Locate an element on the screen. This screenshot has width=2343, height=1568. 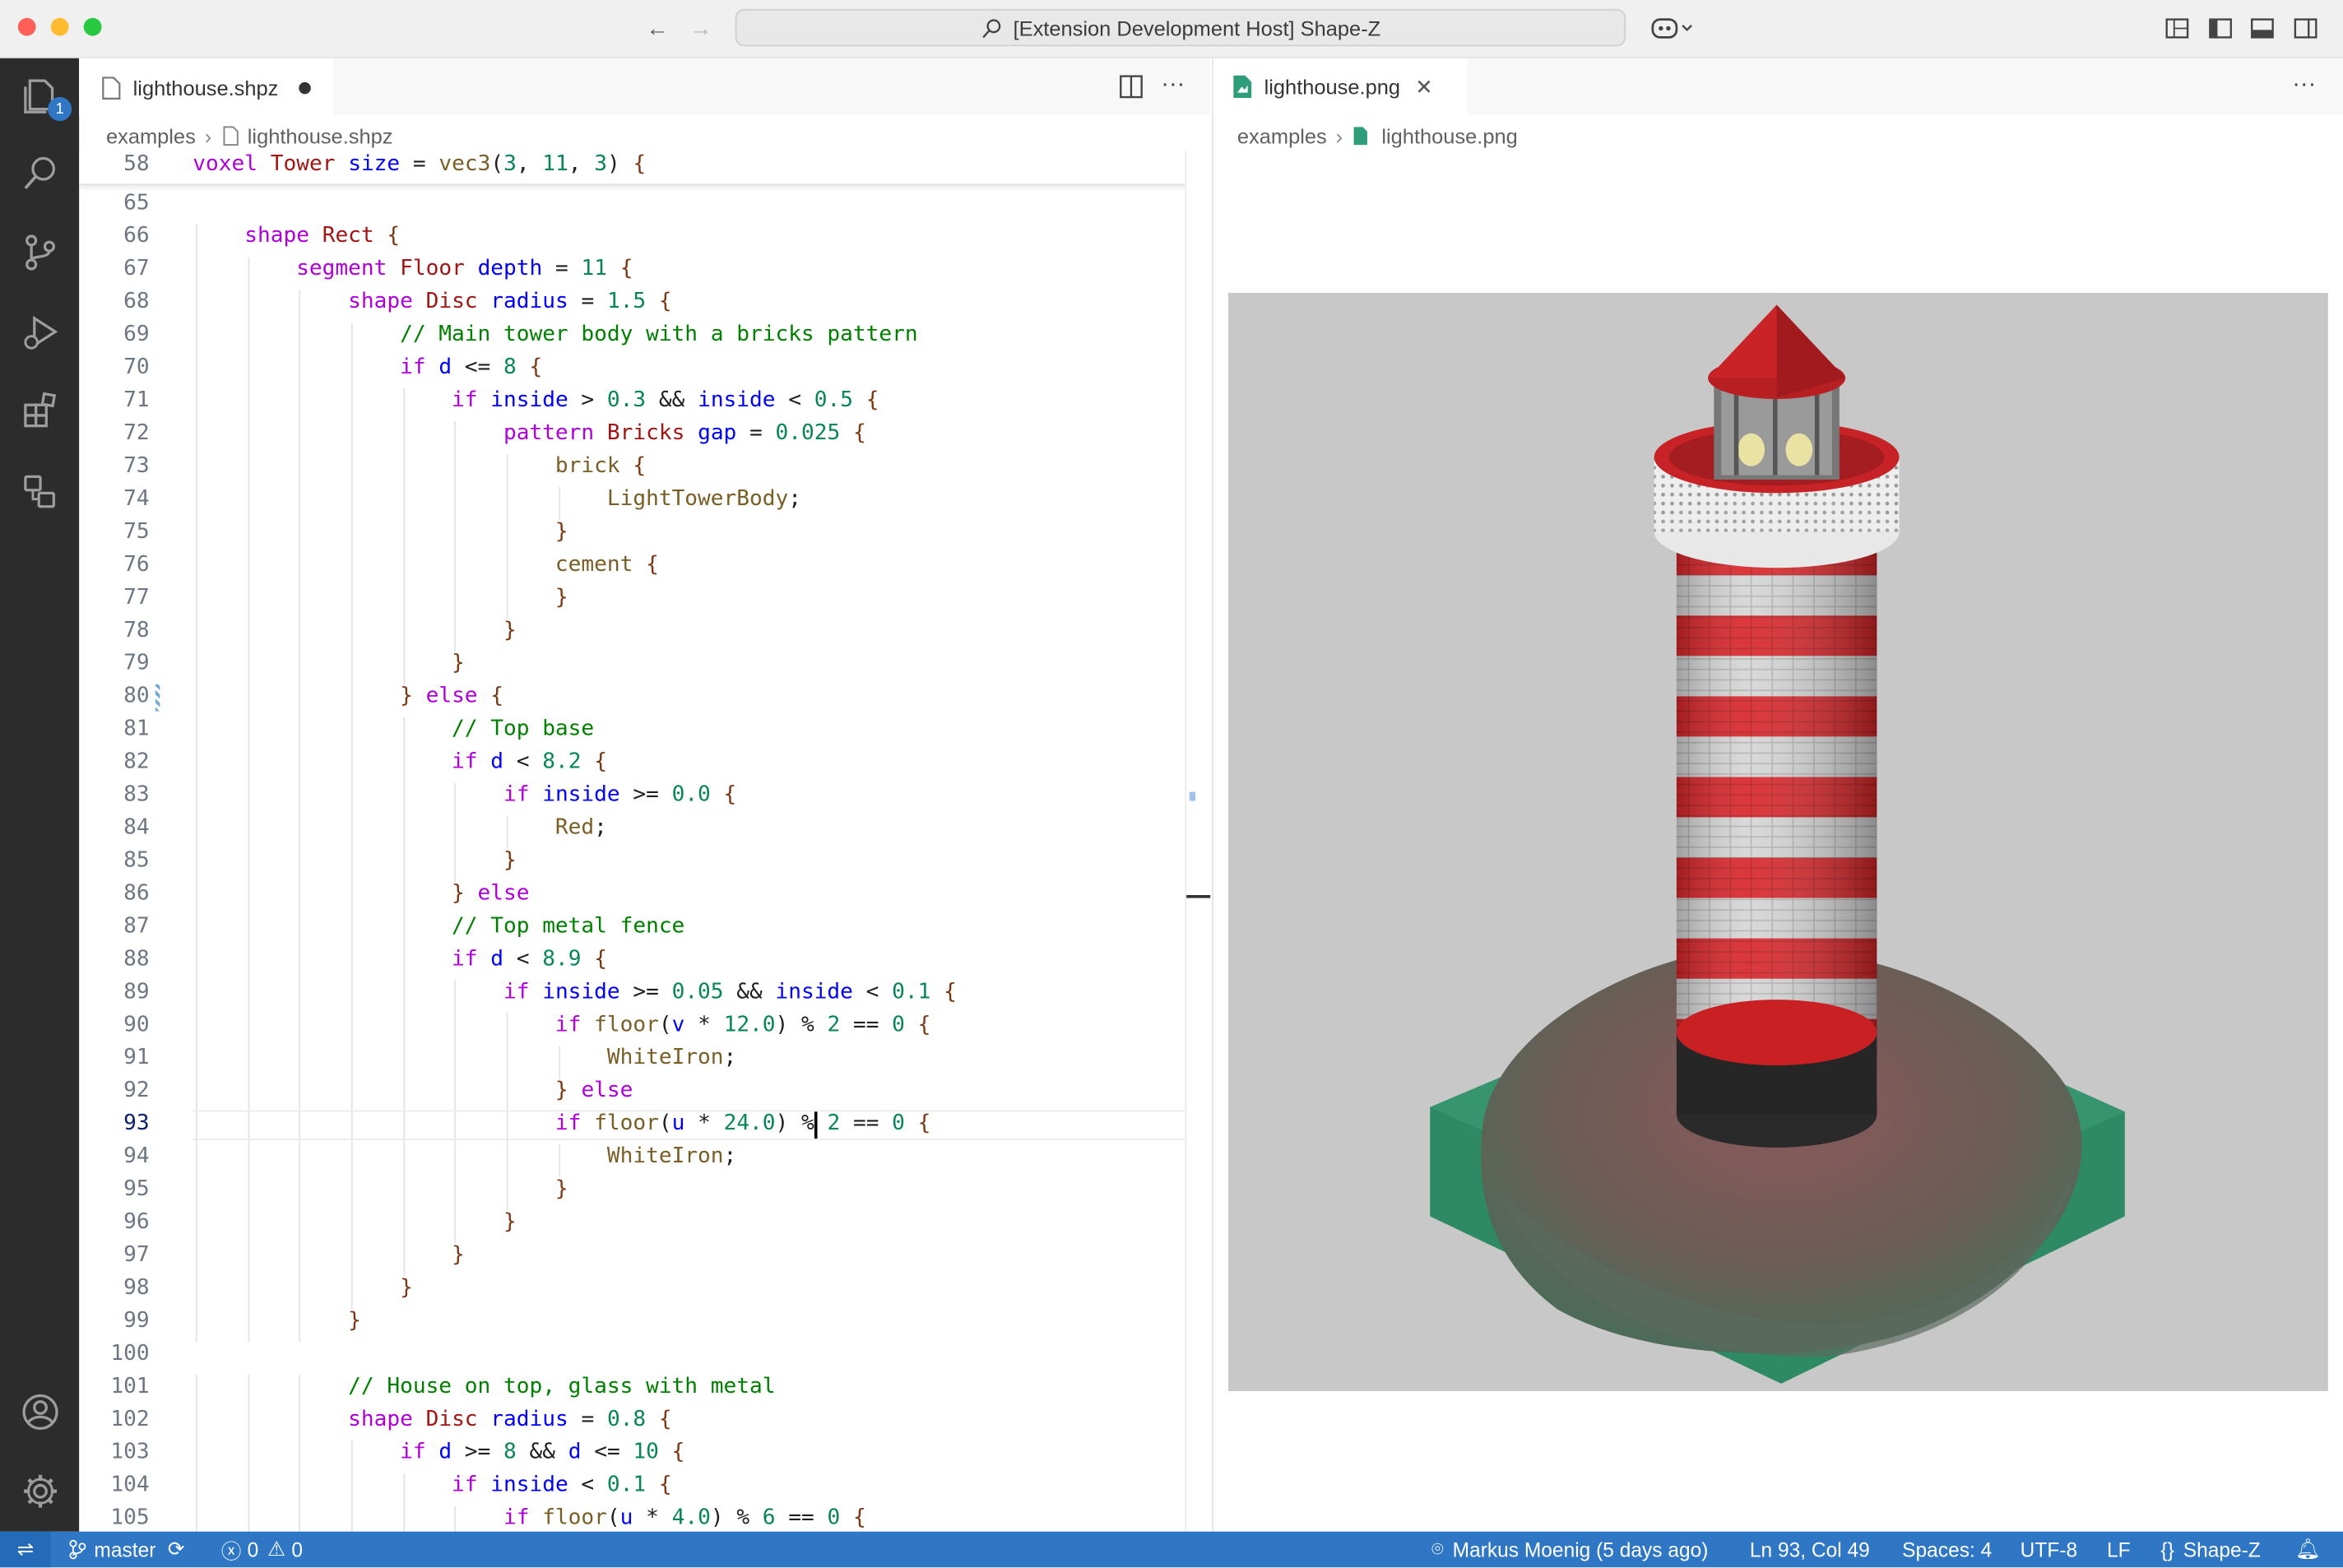
dirty-diff-marker is located at coordinates (157, 698).